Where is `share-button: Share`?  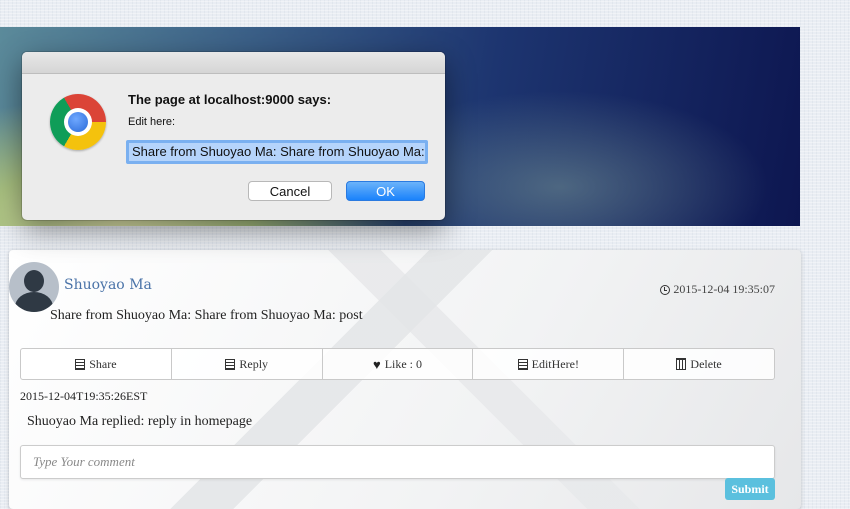
share-button: Share is located at coordinates (96, 364).